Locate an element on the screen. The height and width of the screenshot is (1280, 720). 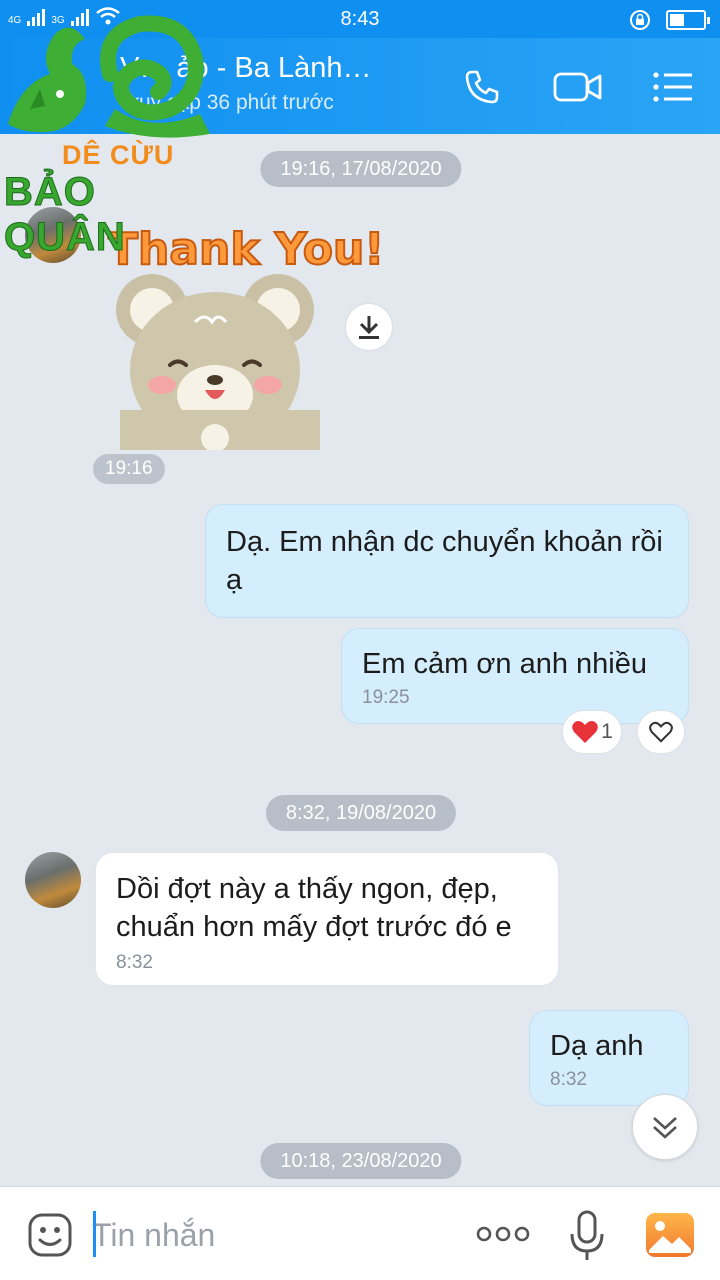
battery-icon is located at coordinates (688, 20).